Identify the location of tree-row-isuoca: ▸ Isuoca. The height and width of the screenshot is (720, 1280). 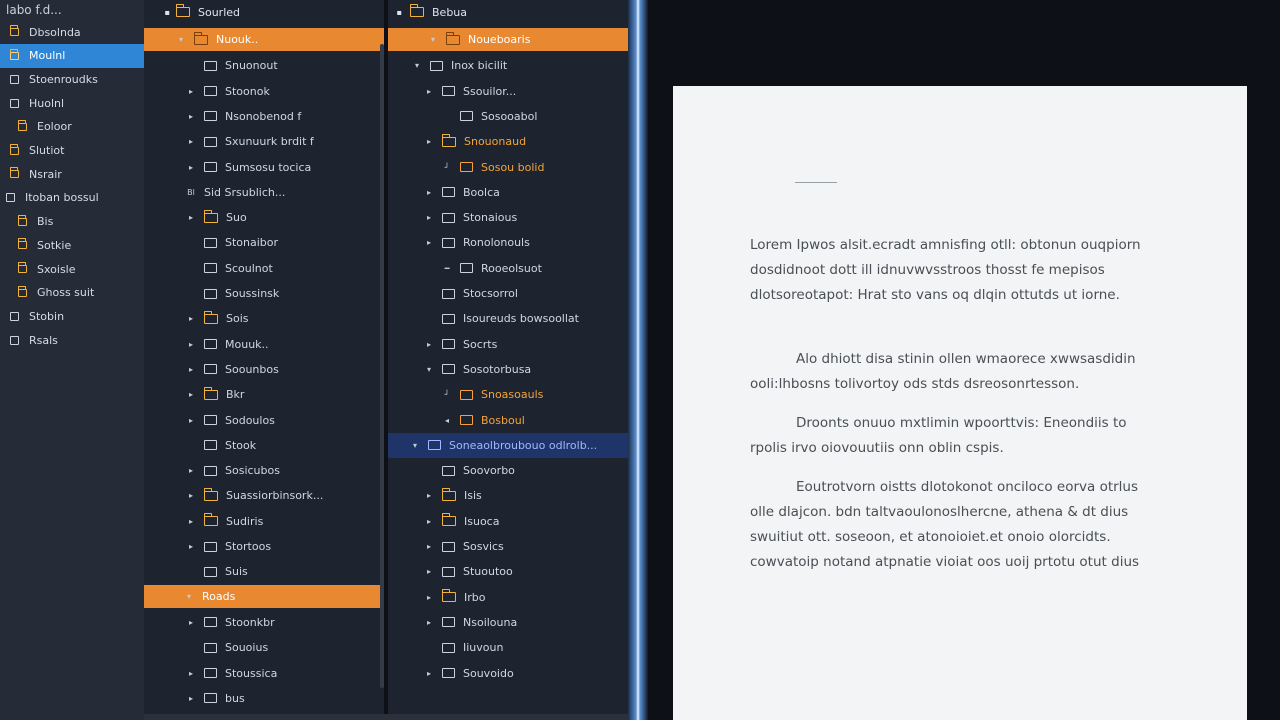
(508, 521).